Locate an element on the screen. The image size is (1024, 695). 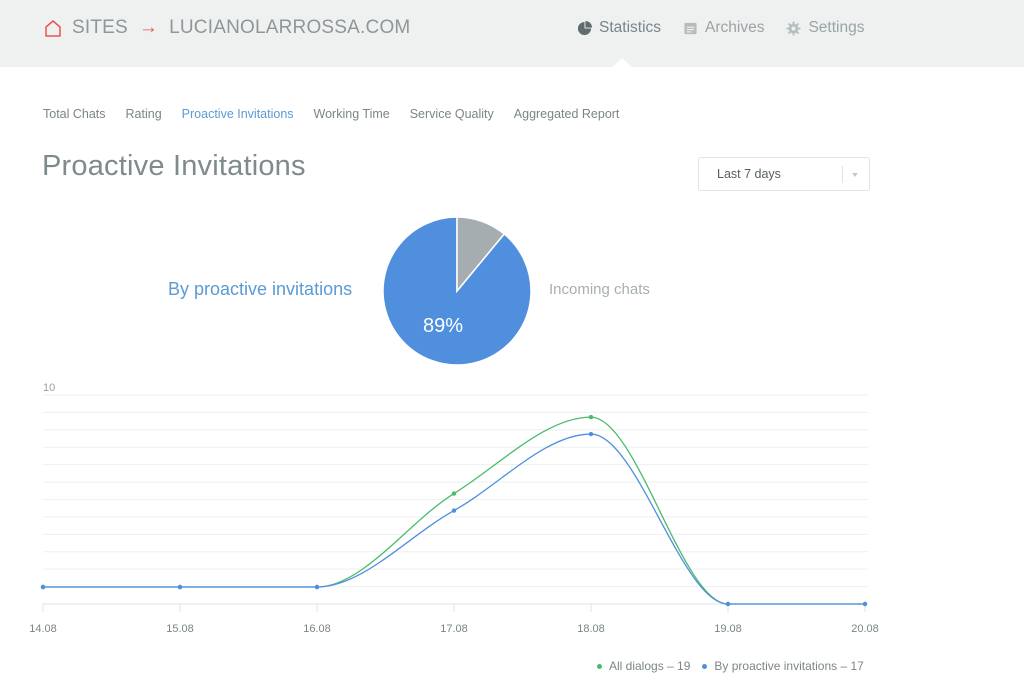
select-divider is located at coordinates (842, 174).